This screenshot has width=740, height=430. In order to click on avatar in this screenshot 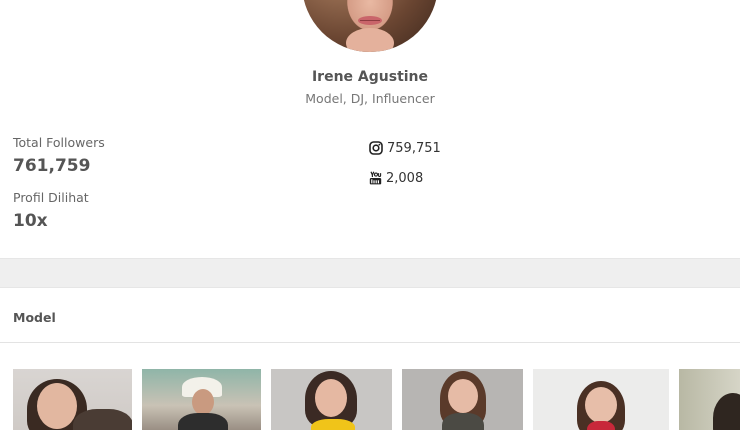, I will do `click(370, 26)`.